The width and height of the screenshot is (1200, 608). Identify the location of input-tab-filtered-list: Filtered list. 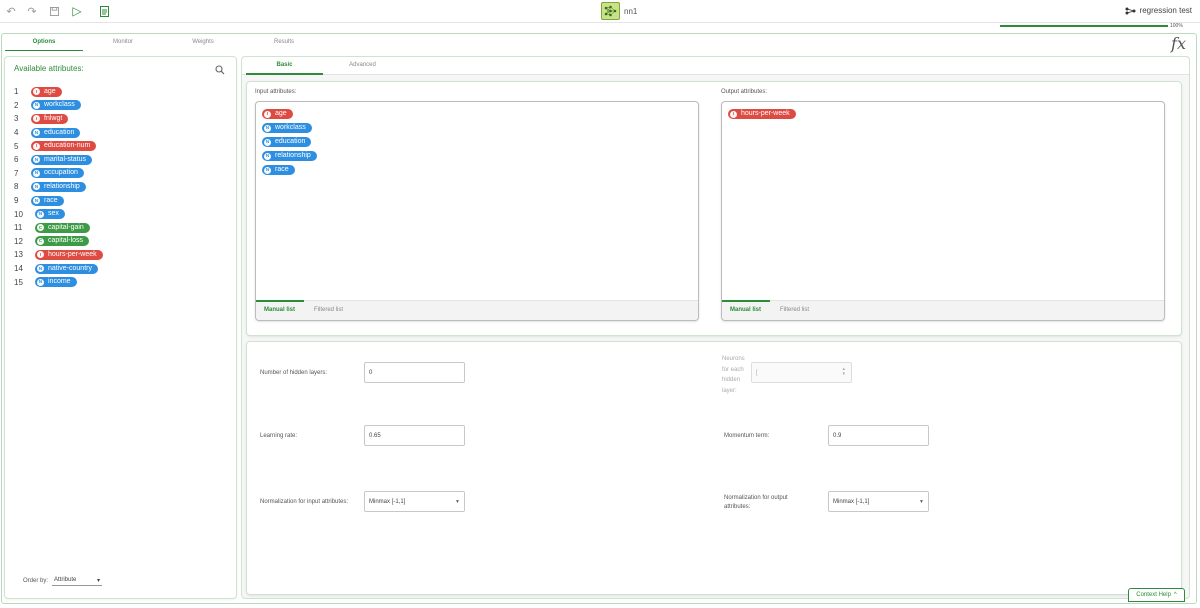
(328, 310).